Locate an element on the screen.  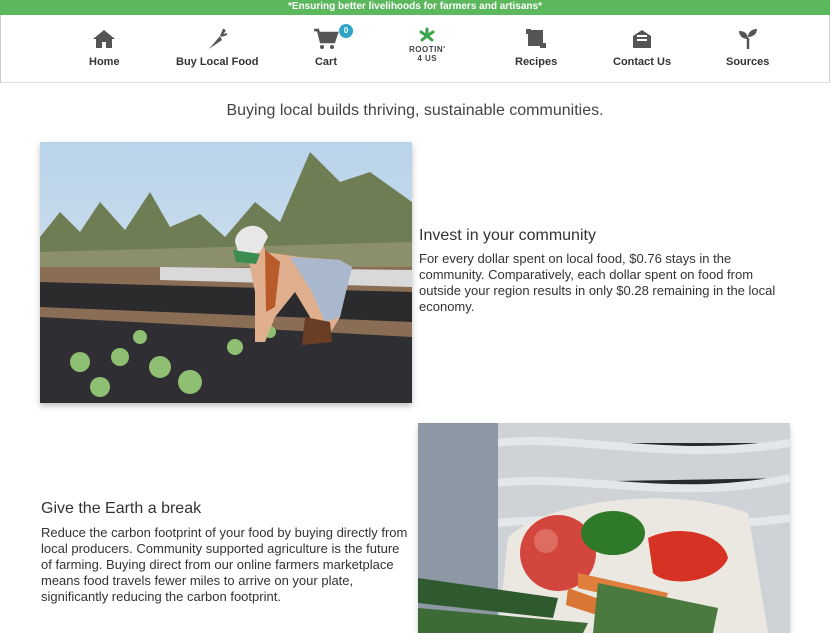
nav-cart: 0 Cart is located at coordinates (333, 46).